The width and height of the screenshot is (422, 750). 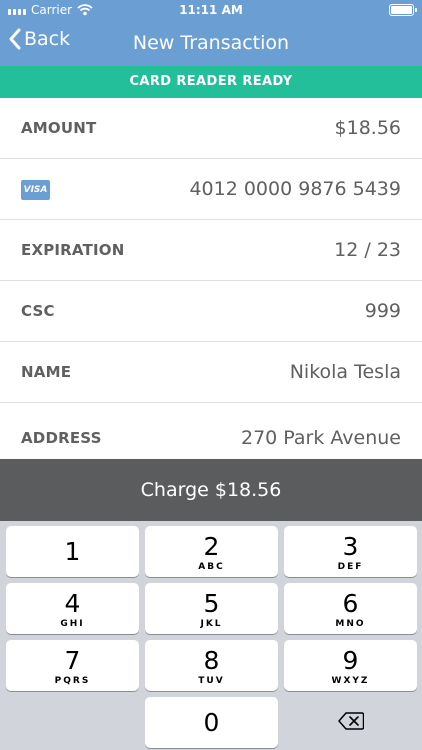 I want to click on card-reader-status-banner: CARD READER READY, so click(x=211, y=82).